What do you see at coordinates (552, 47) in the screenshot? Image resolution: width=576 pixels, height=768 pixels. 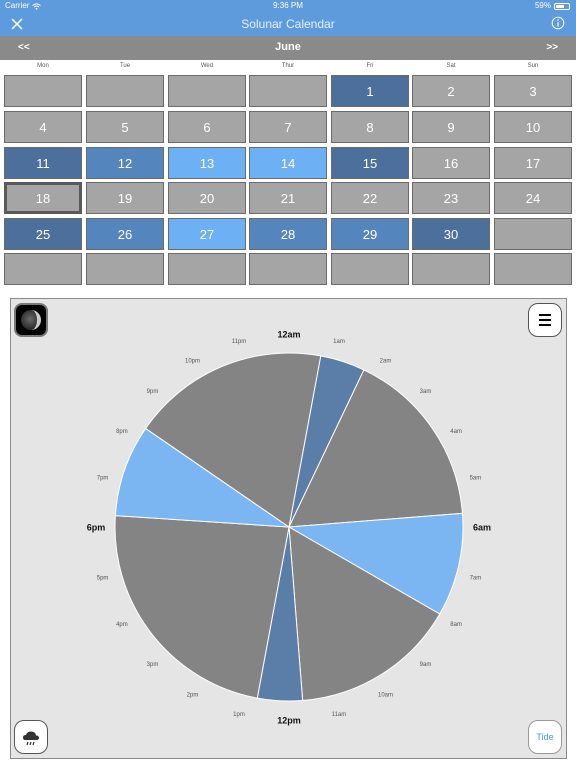 I see `next-month-button: >>` at bounding box center [552, 47].